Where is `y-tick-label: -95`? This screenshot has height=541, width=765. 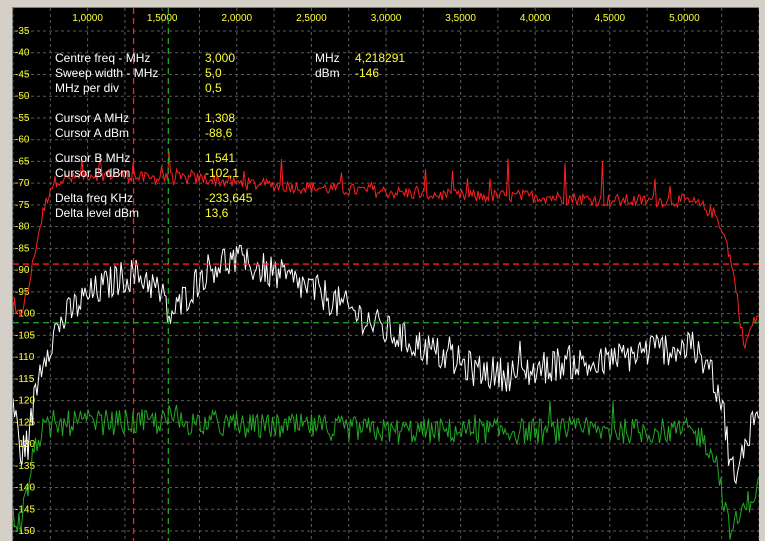
y-tick-label: -95 is located at coordinates (22, 292).